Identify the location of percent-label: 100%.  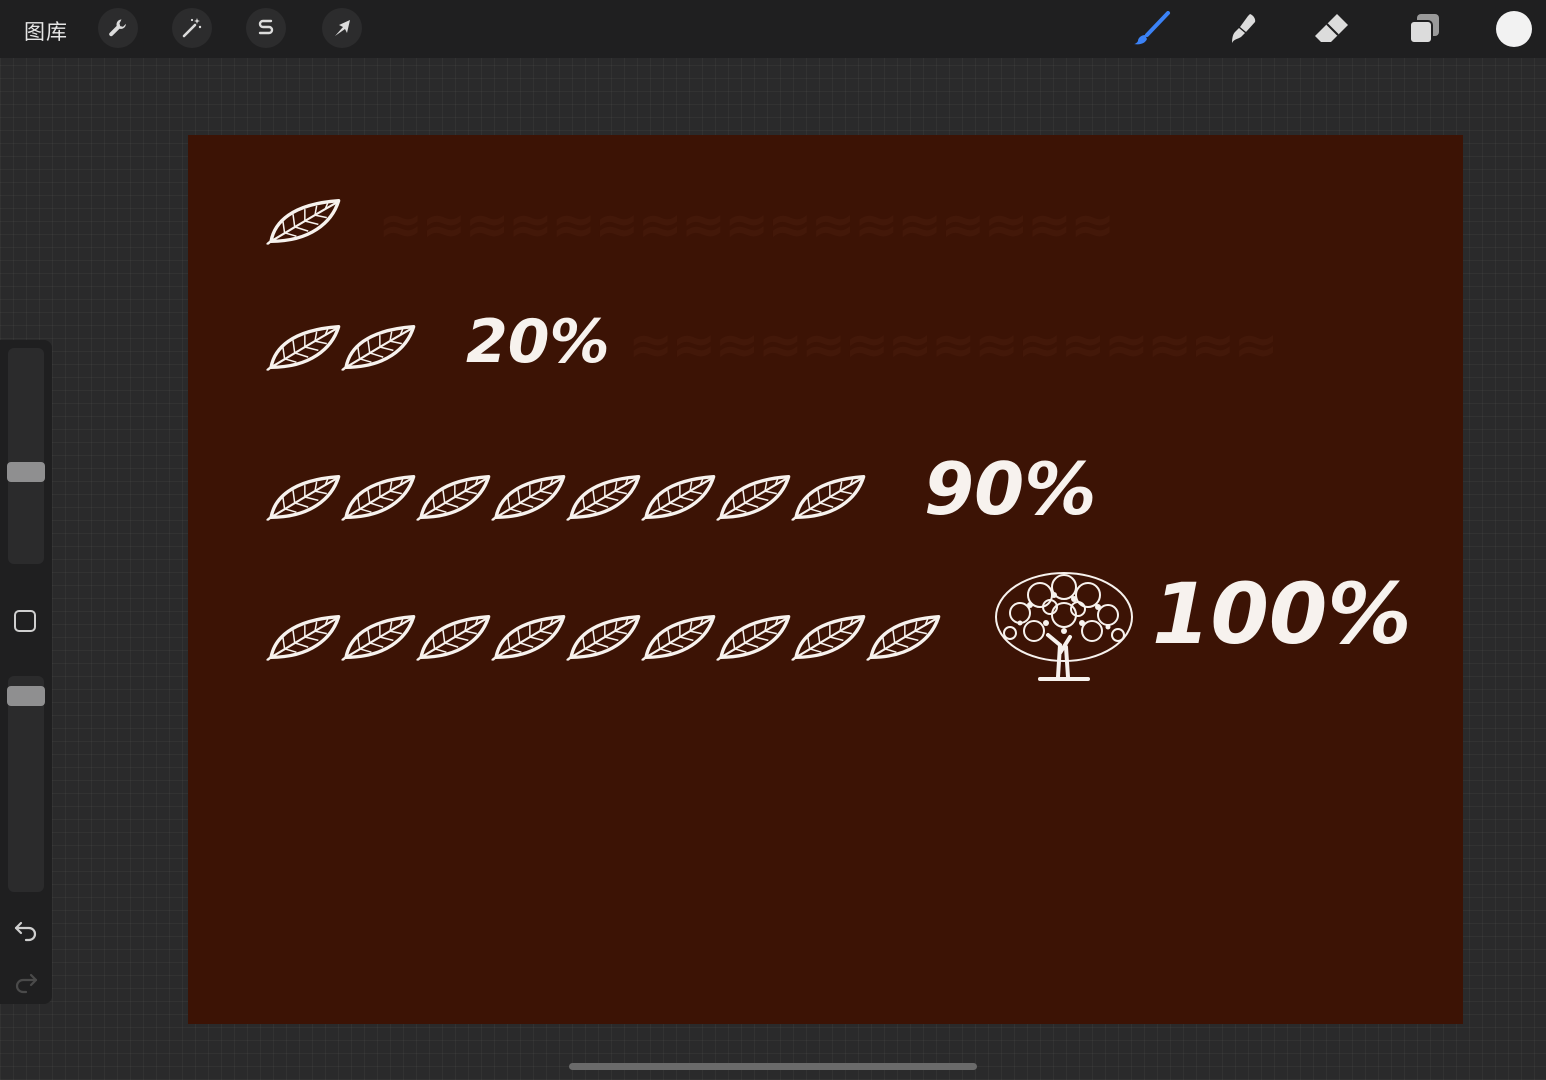
(1282, 614).